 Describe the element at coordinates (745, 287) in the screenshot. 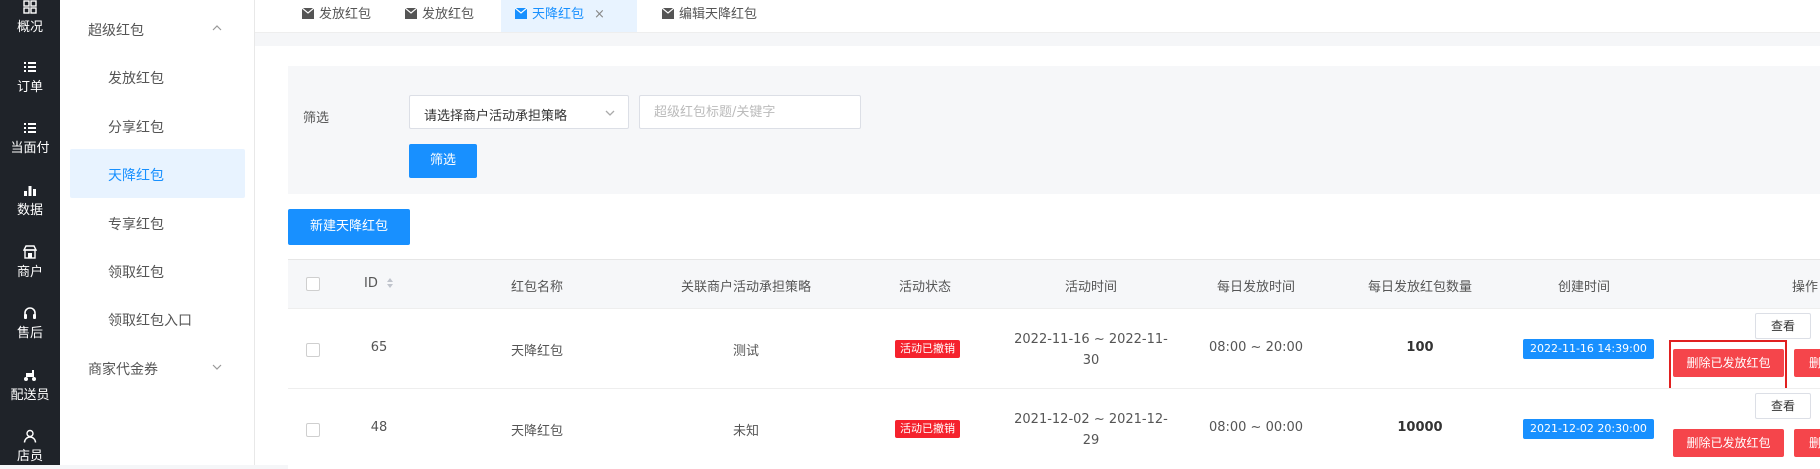

I see `col-policy: 关联商户活动承担策略` at that location.